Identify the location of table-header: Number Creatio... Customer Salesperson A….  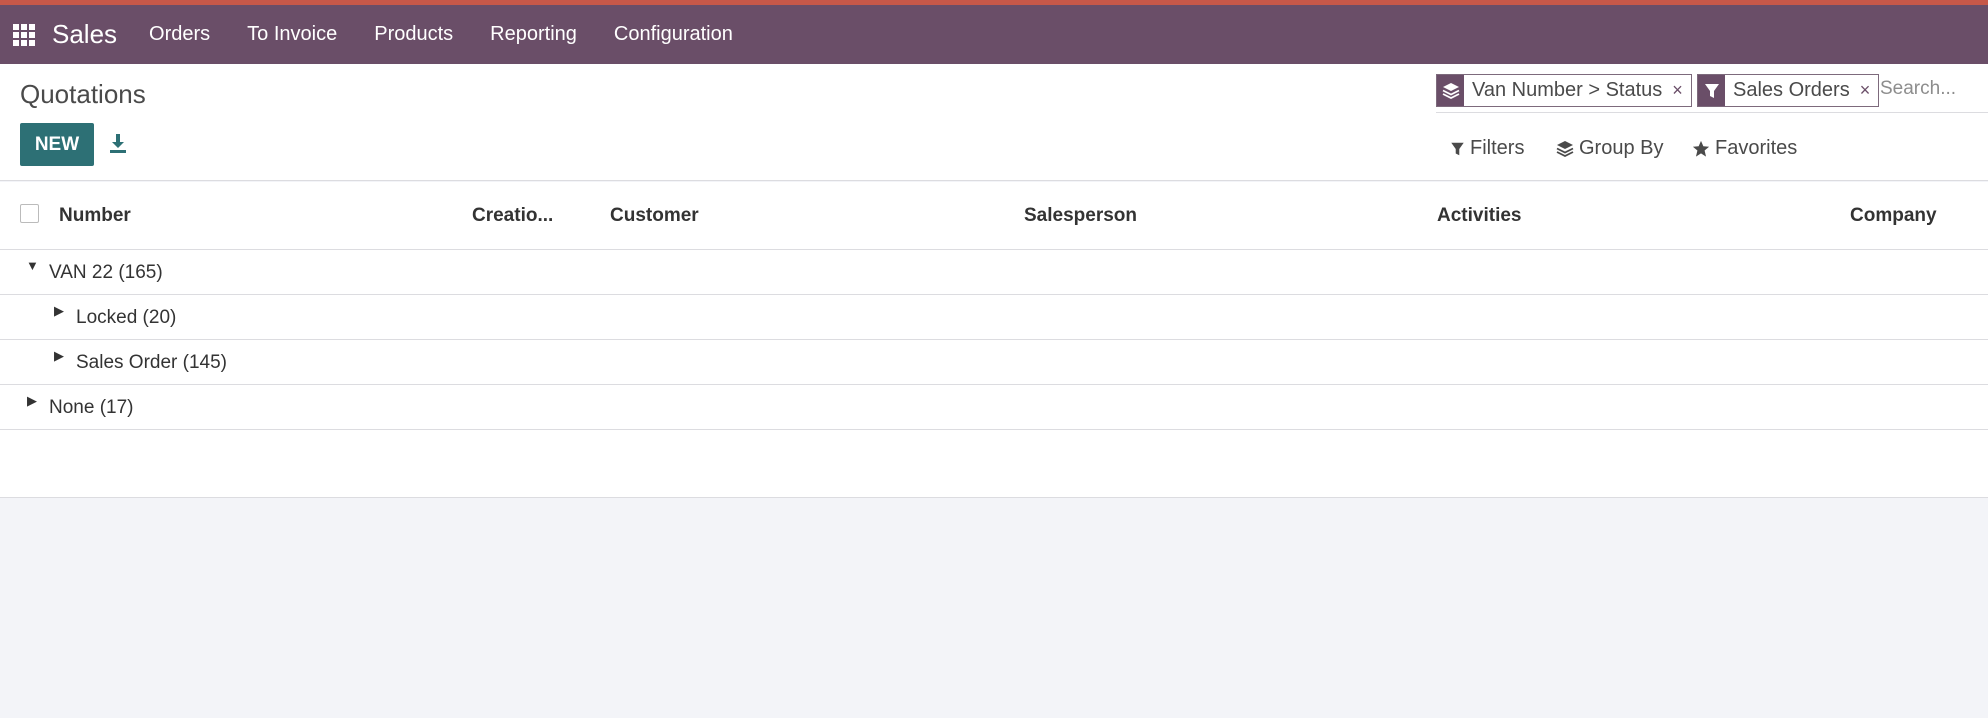
(994, 216).